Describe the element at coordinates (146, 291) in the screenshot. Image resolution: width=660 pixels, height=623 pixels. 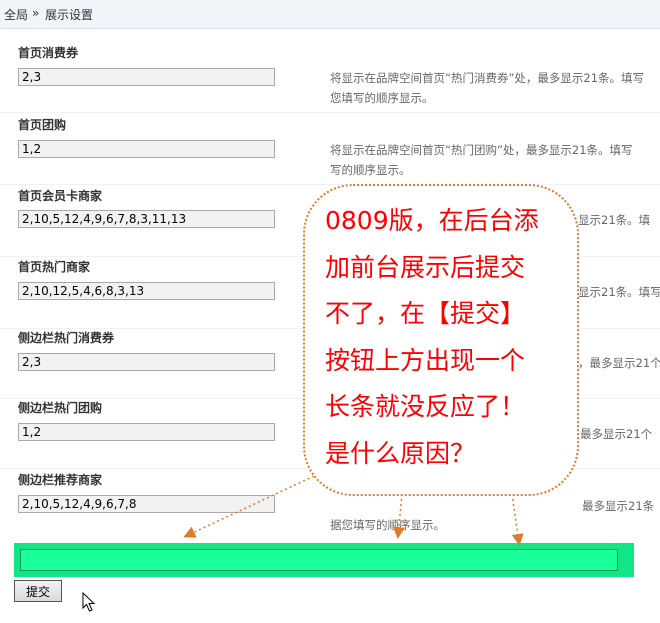
I see `home-hot-merchants-input` at that location.